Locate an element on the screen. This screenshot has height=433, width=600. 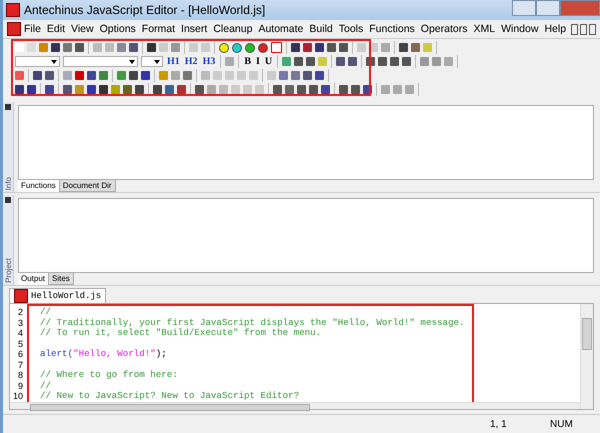
menu-item: Functions is located at coordinates (392, 29).